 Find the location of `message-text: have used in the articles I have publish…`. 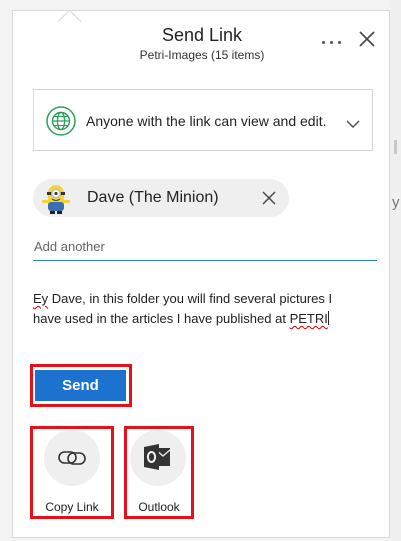

message-text: have used in the articles I have publish… is located at coordinates (161, 318).